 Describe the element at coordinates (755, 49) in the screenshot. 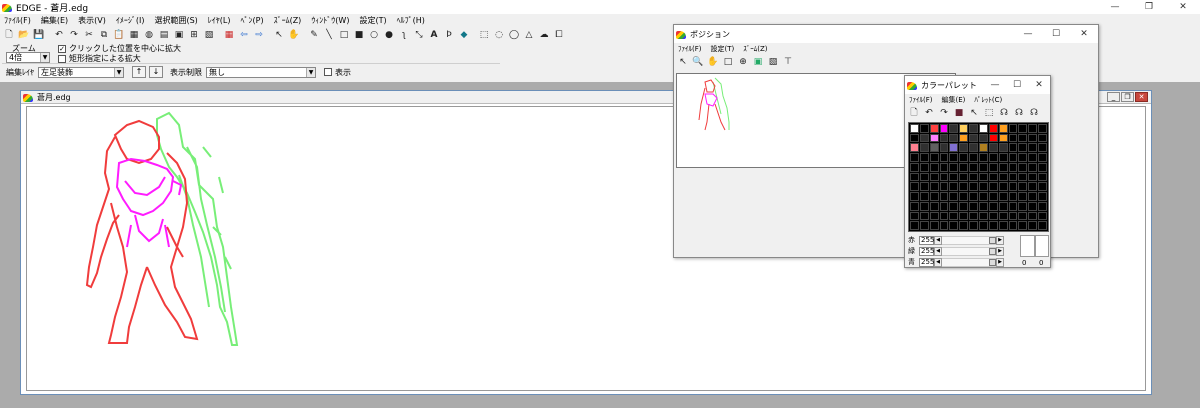

I see `position-menu-zoom: ｽﾞｰﾑ(Z)` at that location.